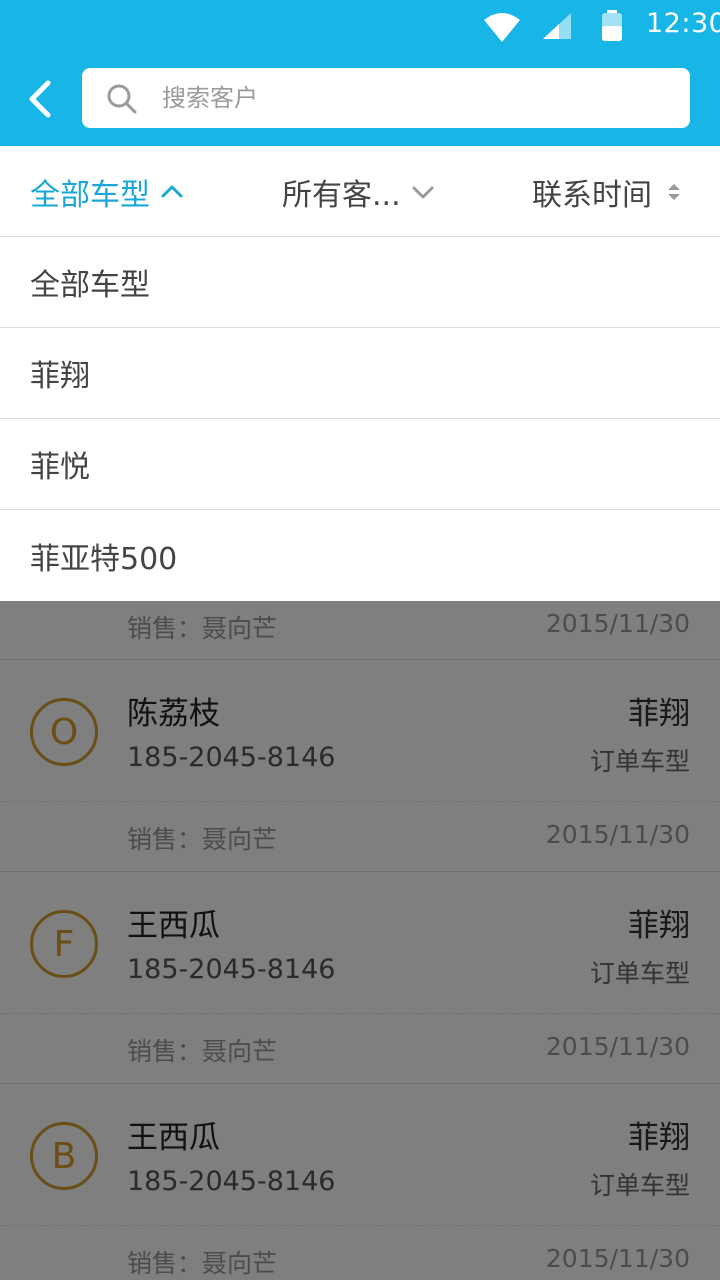 This screenshot has height=1280, width=720. I want to click on dropdown-item-fiat500: 菲亚特500, so click(360, 555).